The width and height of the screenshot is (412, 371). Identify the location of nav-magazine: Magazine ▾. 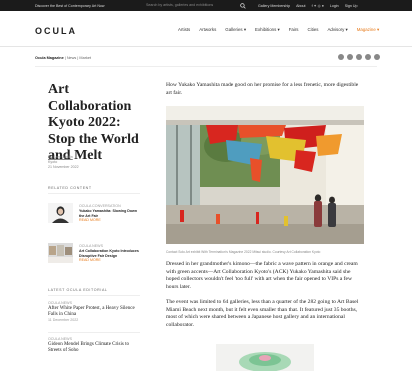
(368, 30).